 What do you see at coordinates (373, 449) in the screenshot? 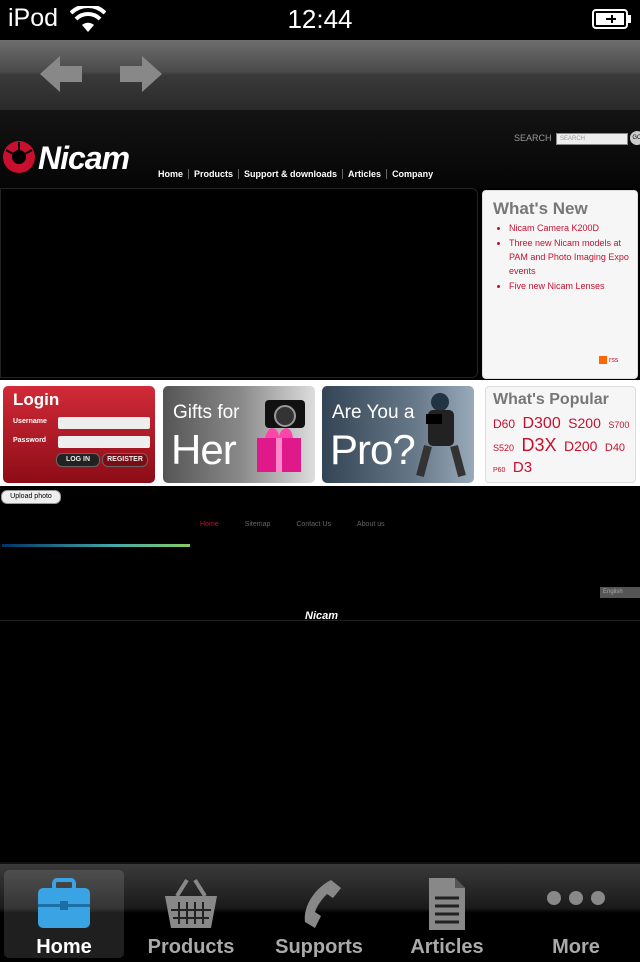
I see `promo2-big: Pro?` at bounding box center [373, 449].